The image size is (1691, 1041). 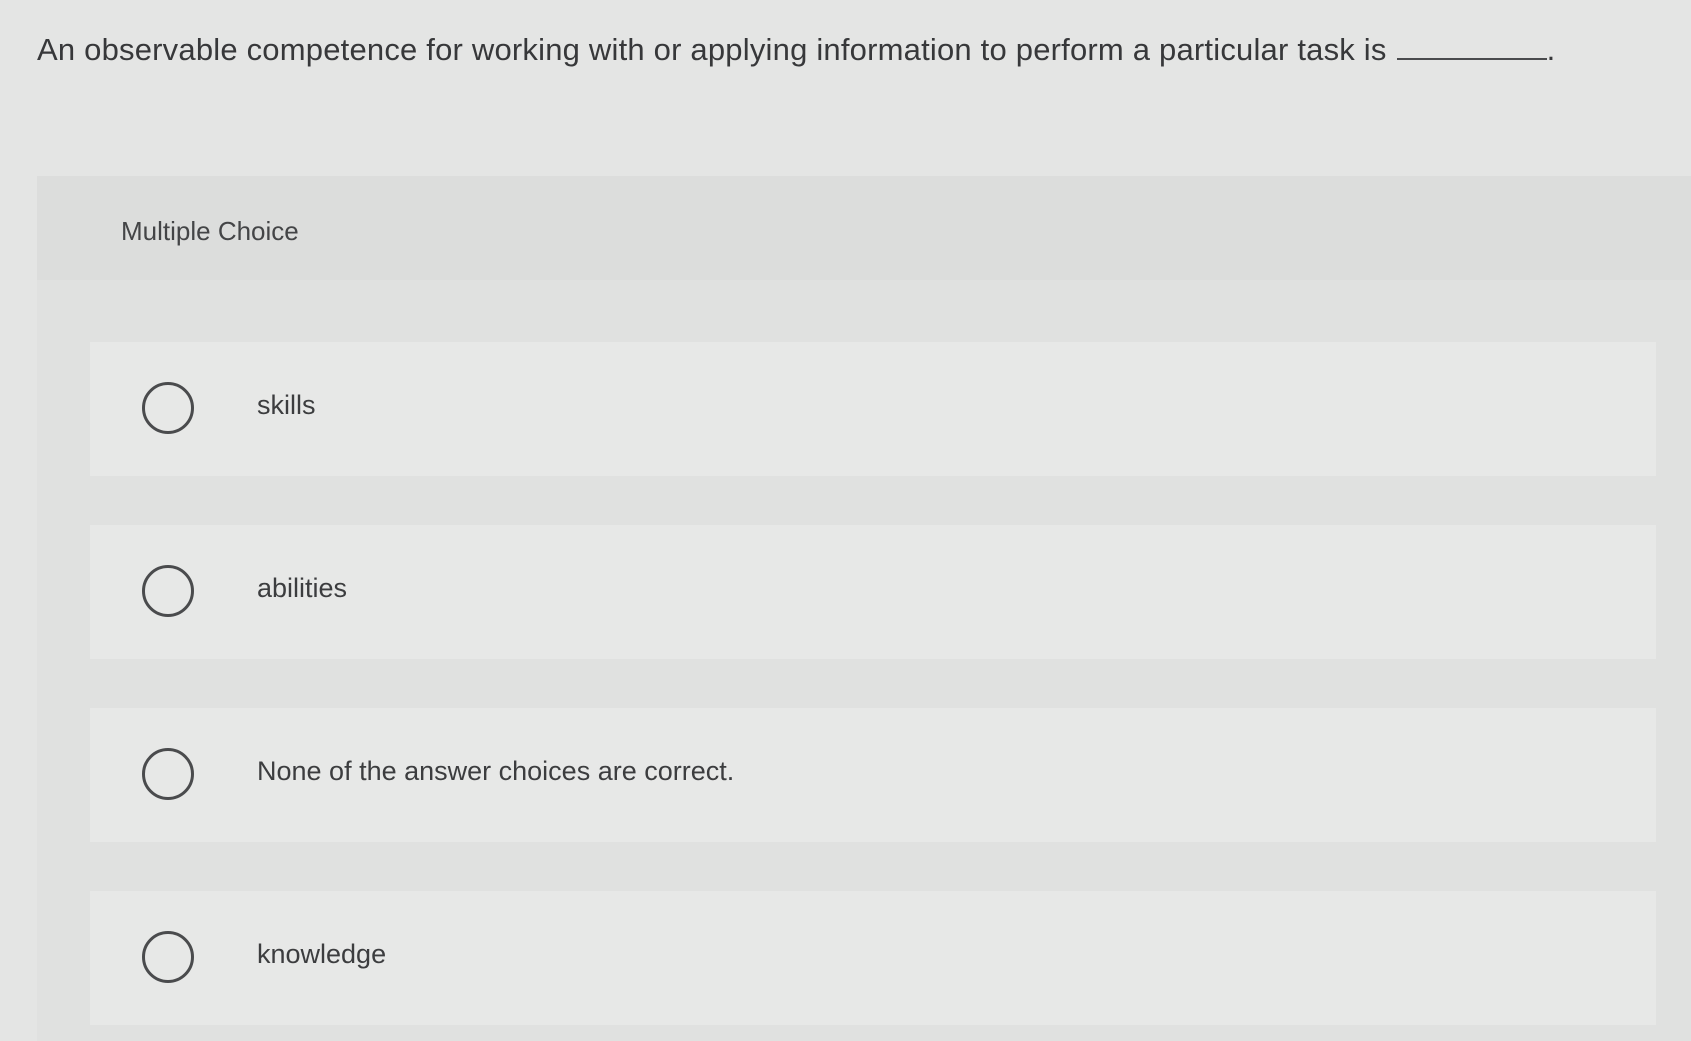 What do you see at coordinates (1551, 49) in the screenshot?
I see `question-end-punctuation: .` at bounding box center [1551, 49].